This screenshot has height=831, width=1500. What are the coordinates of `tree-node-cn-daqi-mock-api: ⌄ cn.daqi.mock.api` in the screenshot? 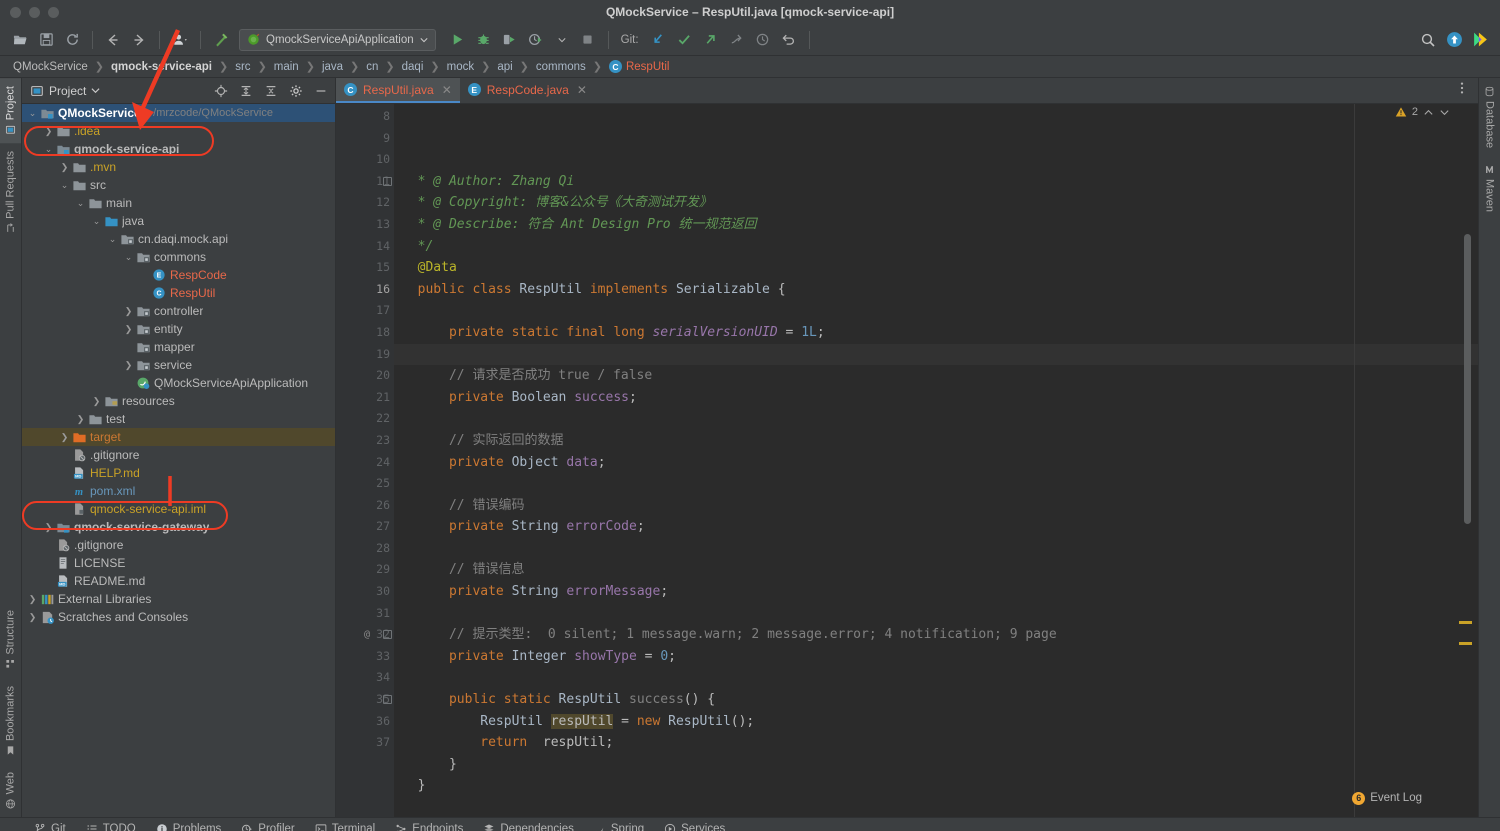 It's located at (178, 239).